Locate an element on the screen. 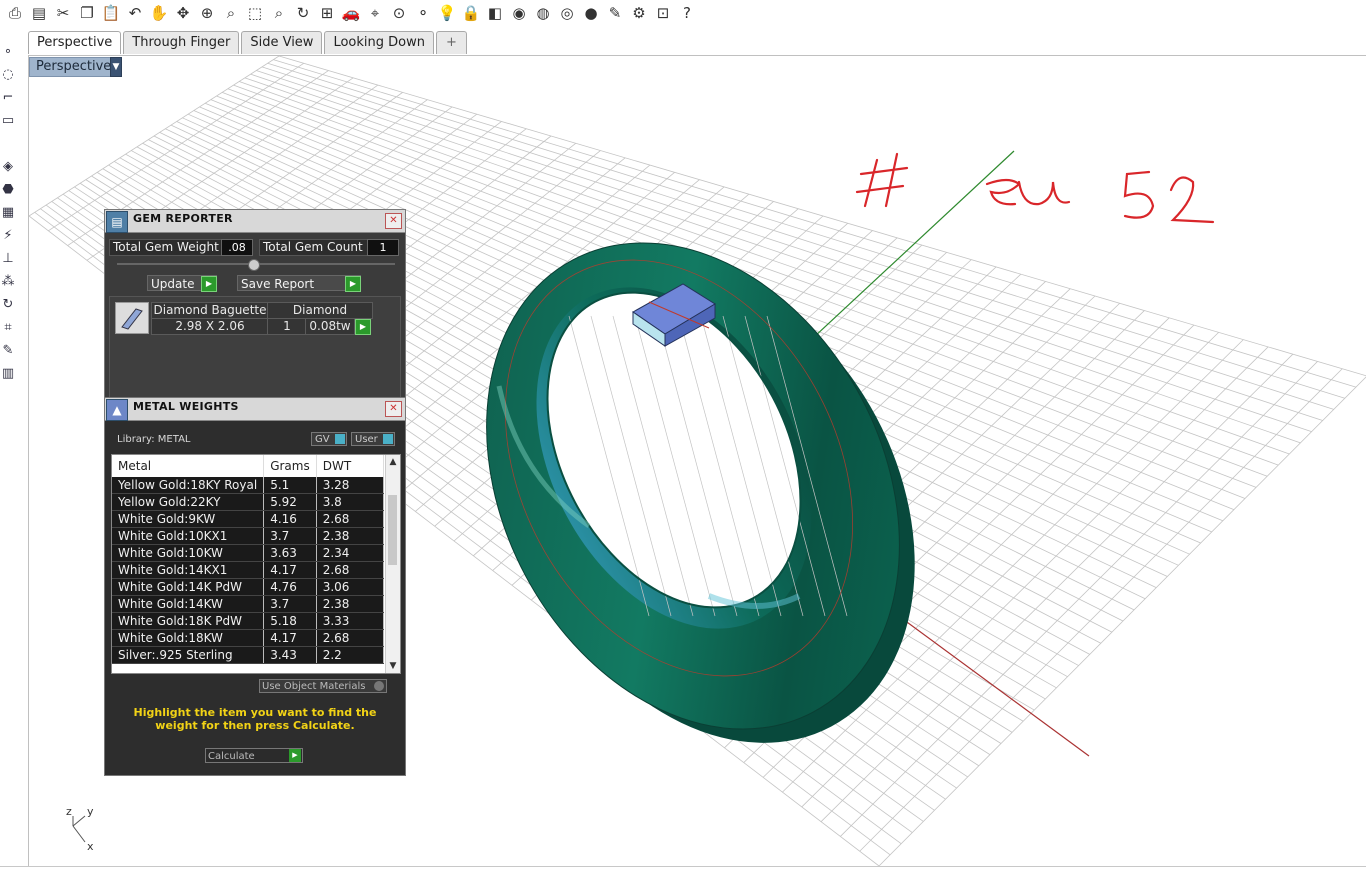 This screenshot has width=1366, height=881. metal-name-cell: Yellow Gold:22KY is located at coordinates (188, 502).